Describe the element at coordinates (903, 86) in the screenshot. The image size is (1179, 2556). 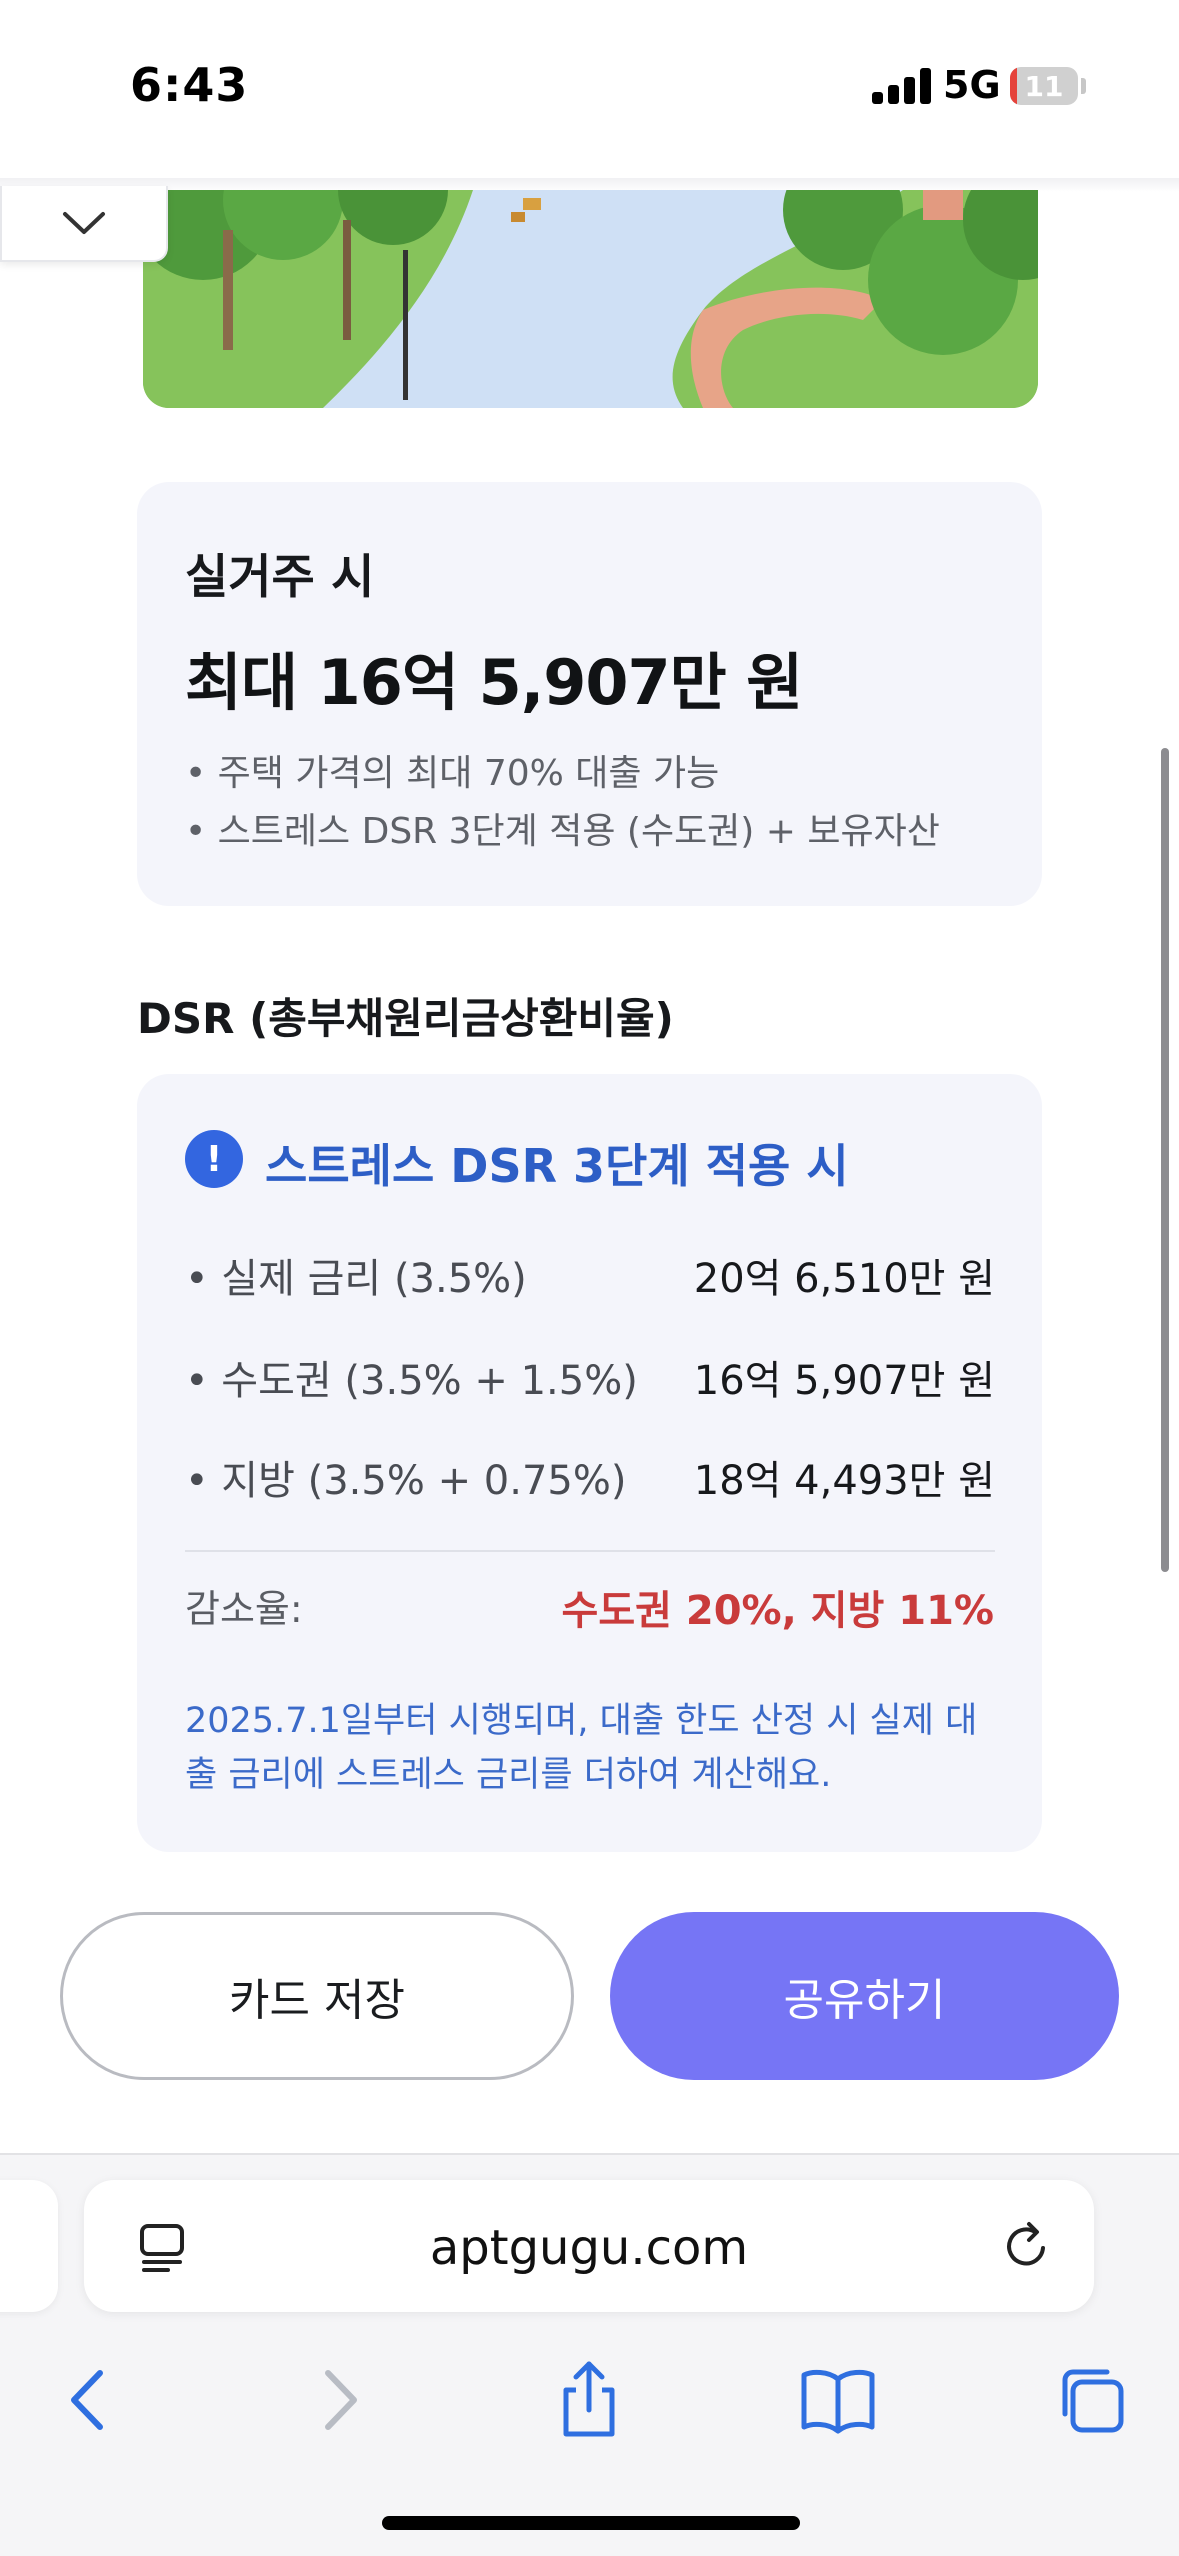
I see `cellular-signal-icon` at that location.